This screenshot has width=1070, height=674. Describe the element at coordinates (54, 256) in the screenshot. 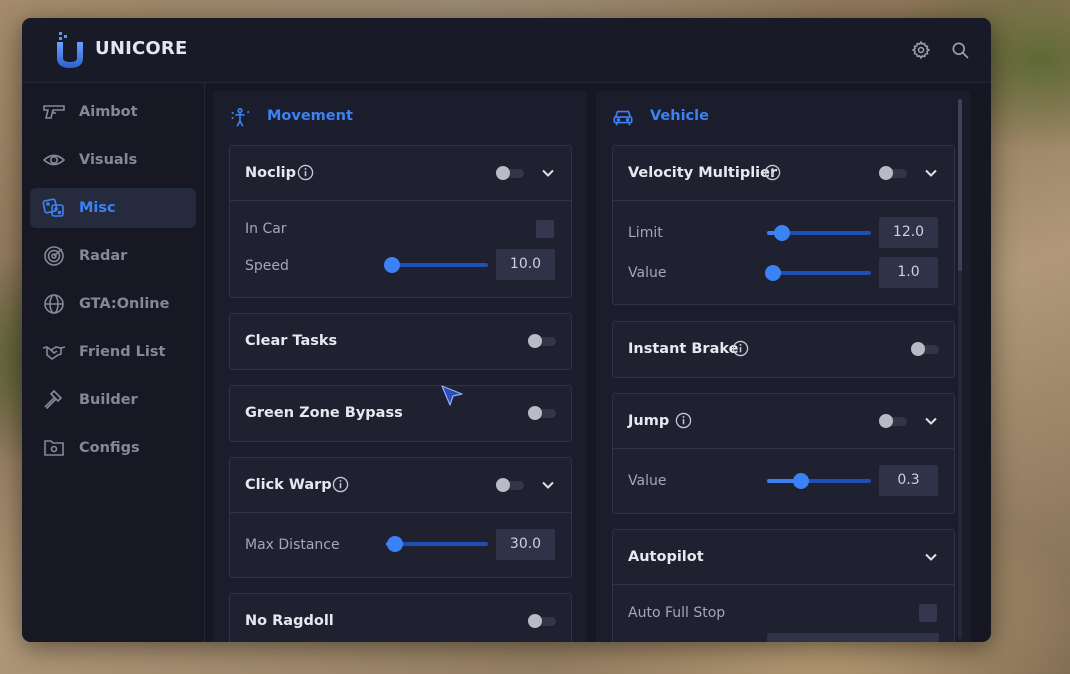

I see `radar-icon` at that location.